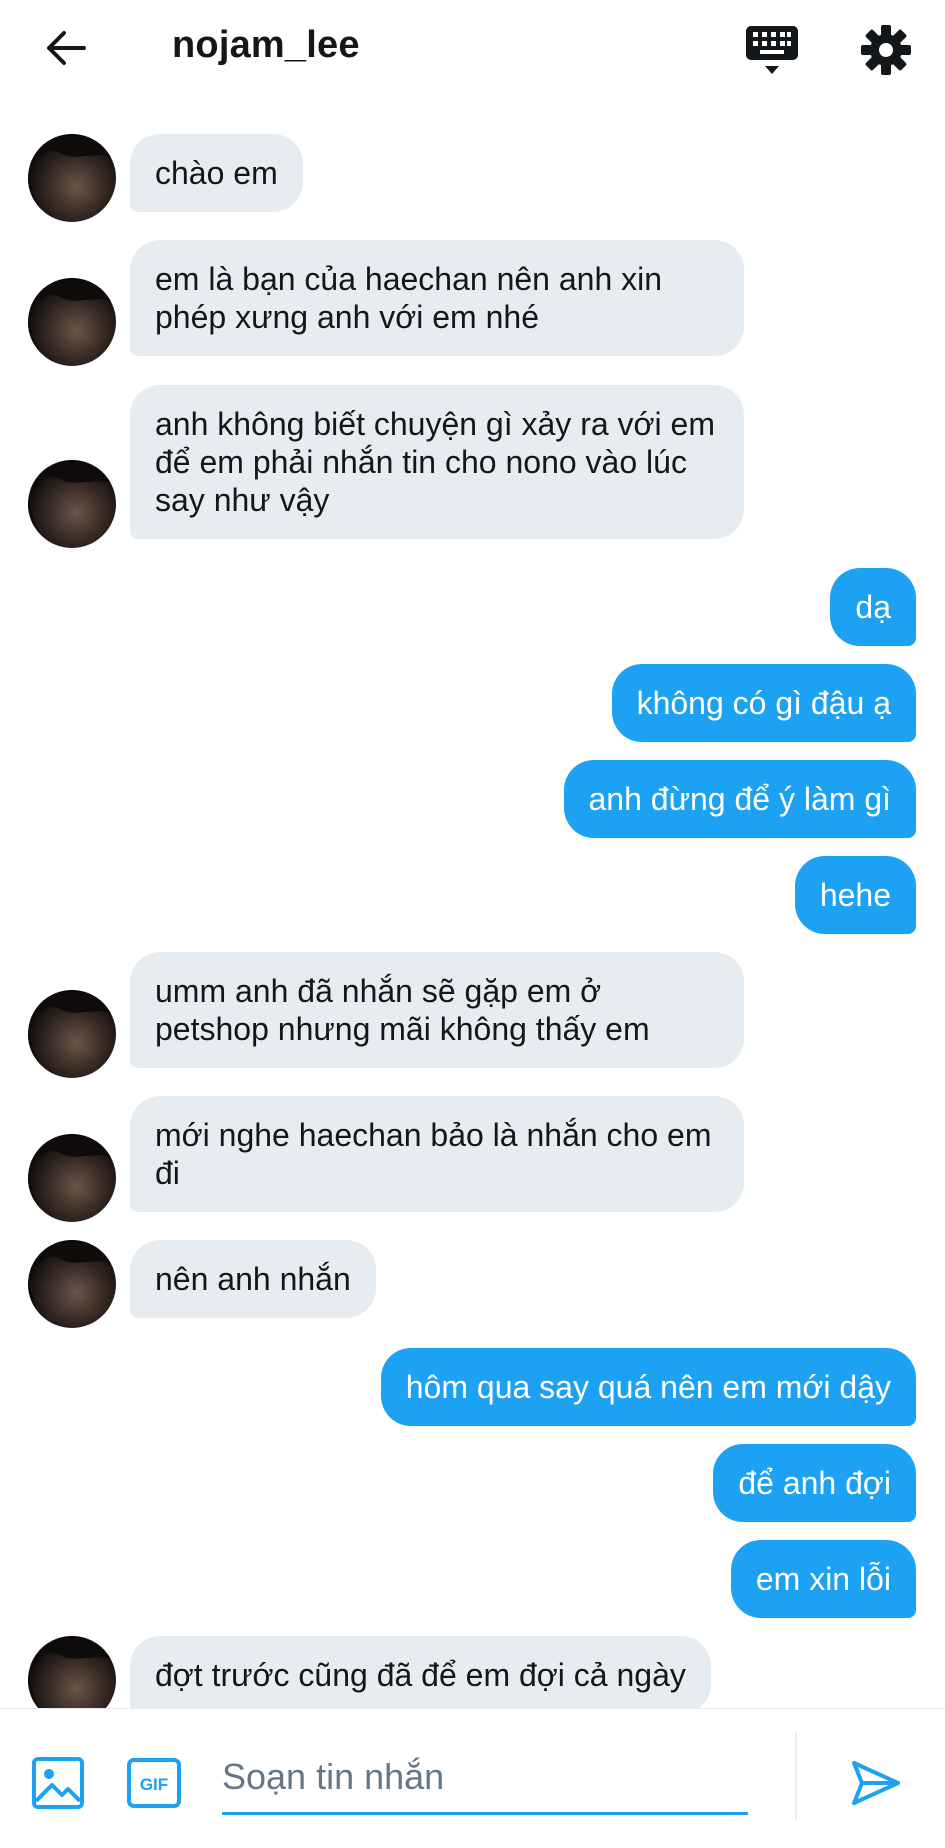  I want to click on message-bubble-sent: không có gì đậu ạ, so click(763, 703).